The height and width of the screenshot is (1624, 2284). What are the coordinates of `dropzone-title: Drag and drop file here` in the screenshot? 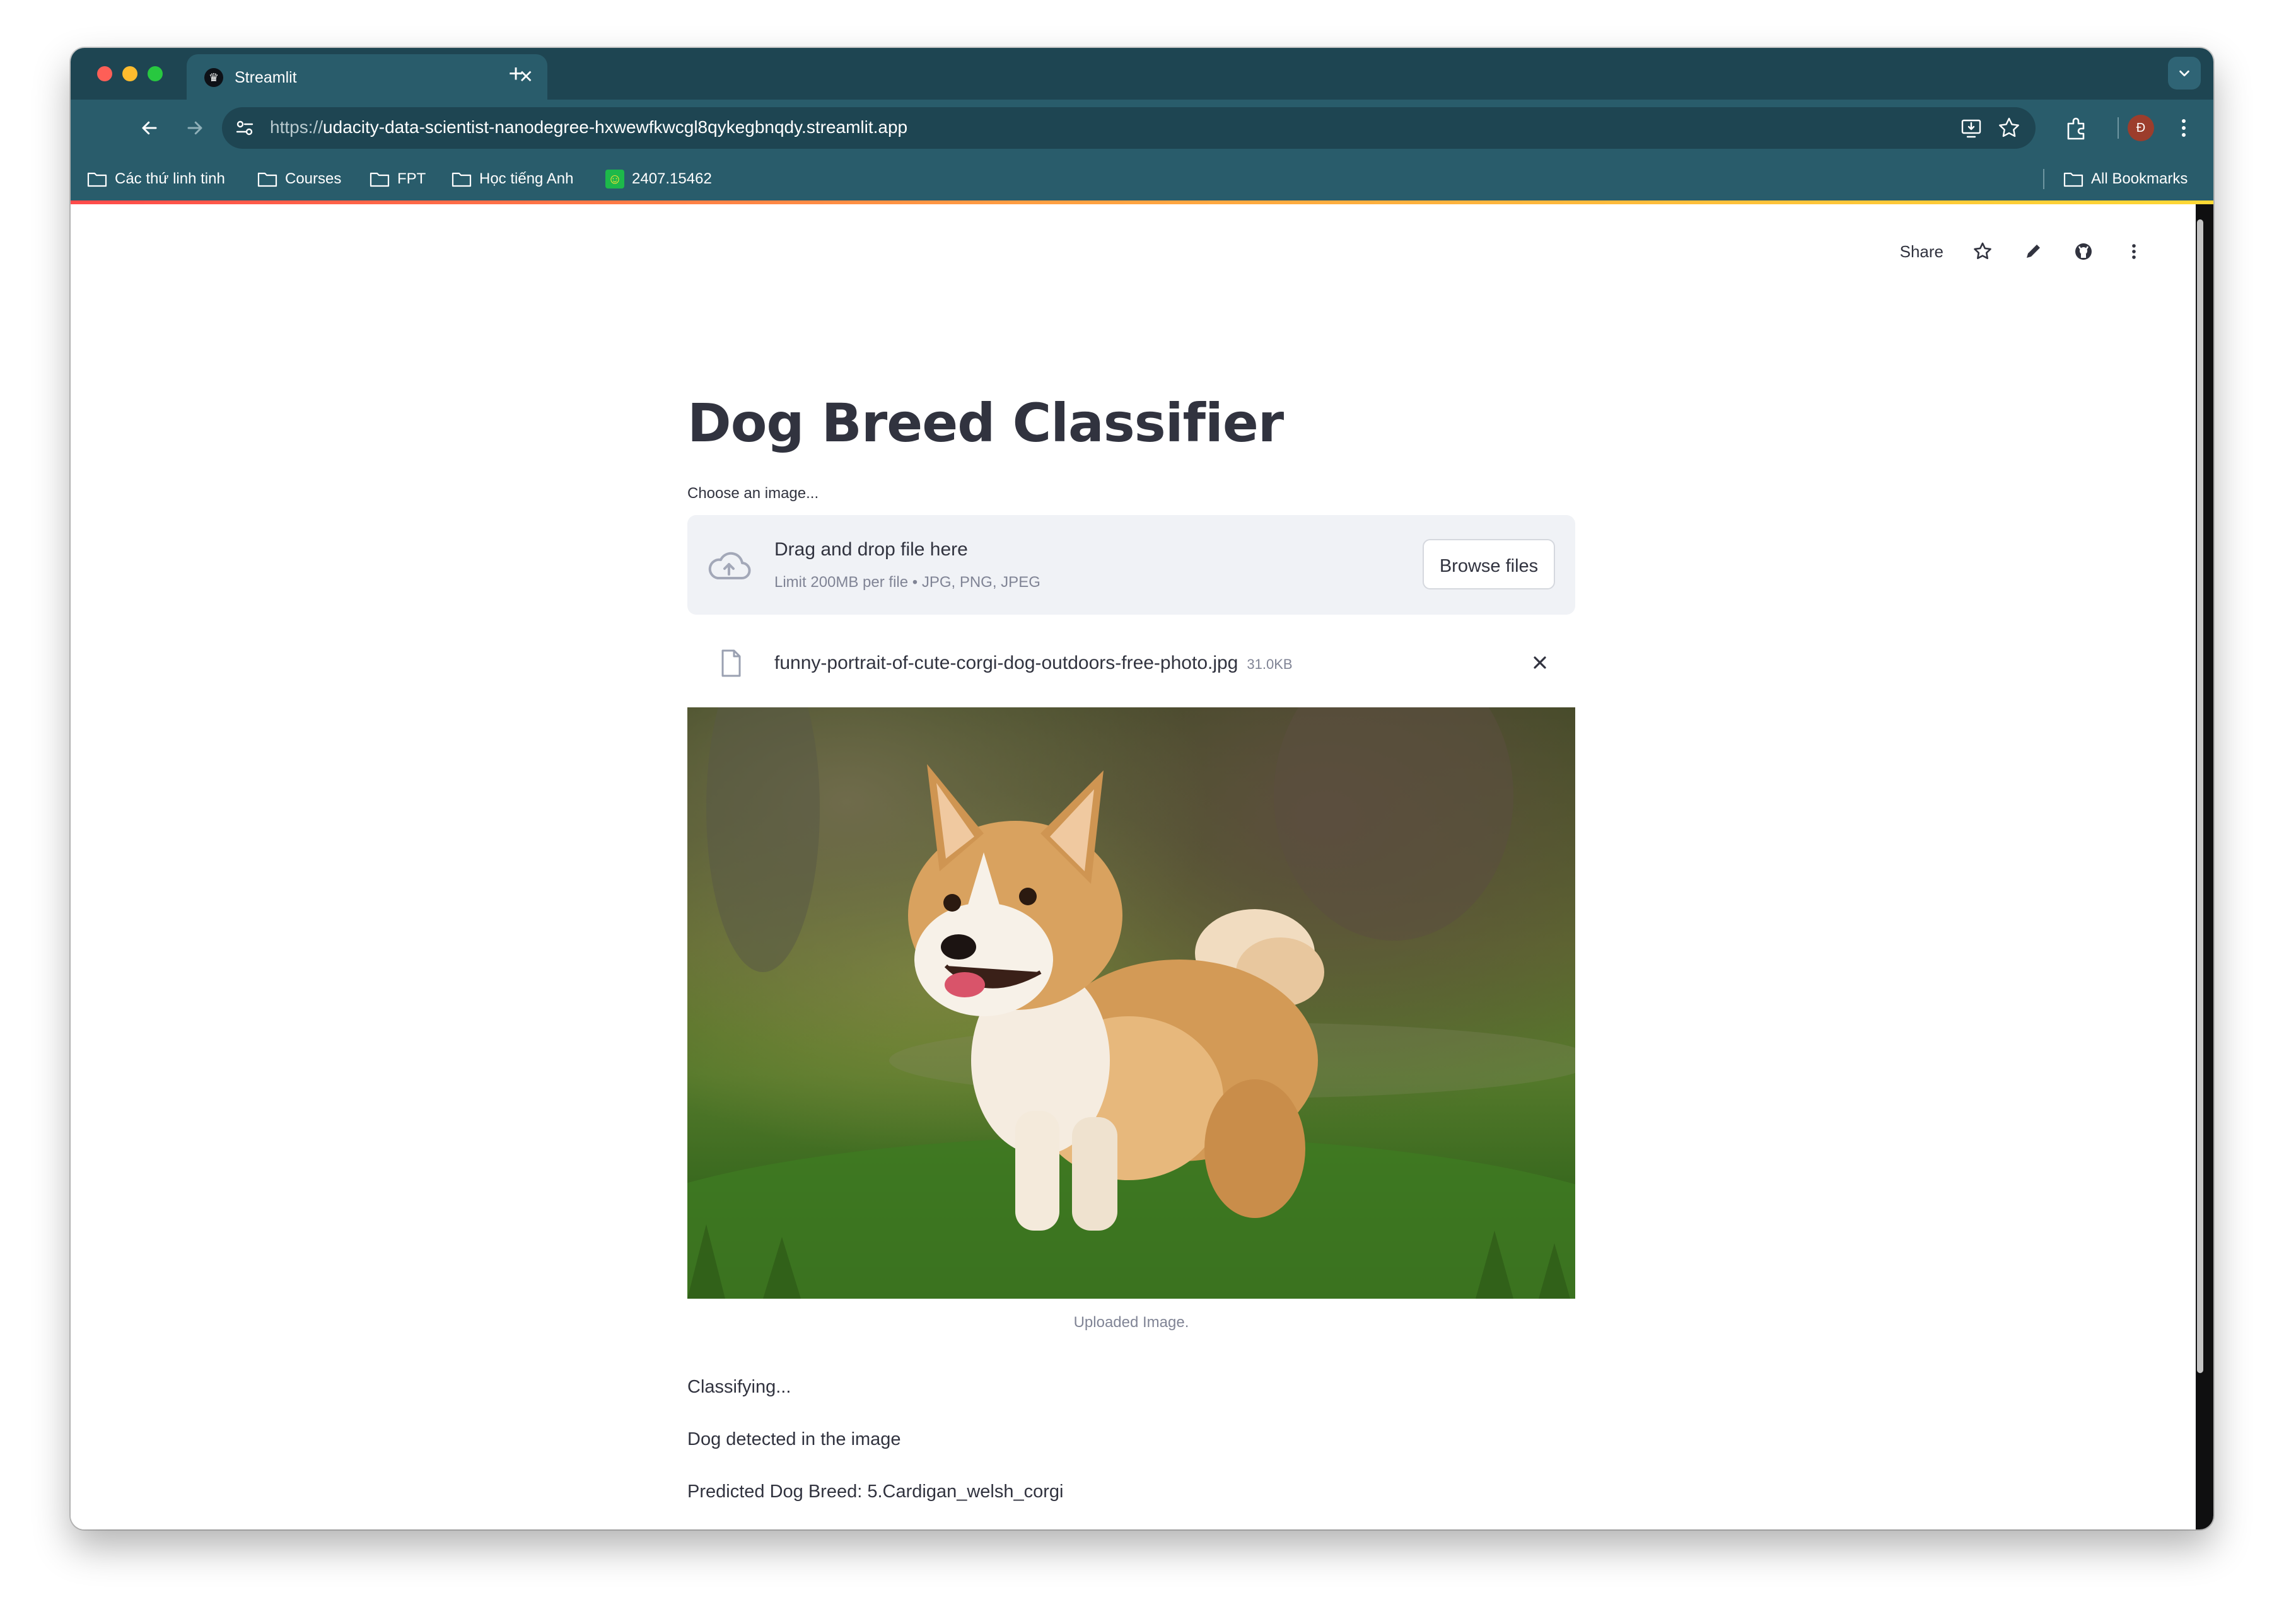 It's located at (871, 549).